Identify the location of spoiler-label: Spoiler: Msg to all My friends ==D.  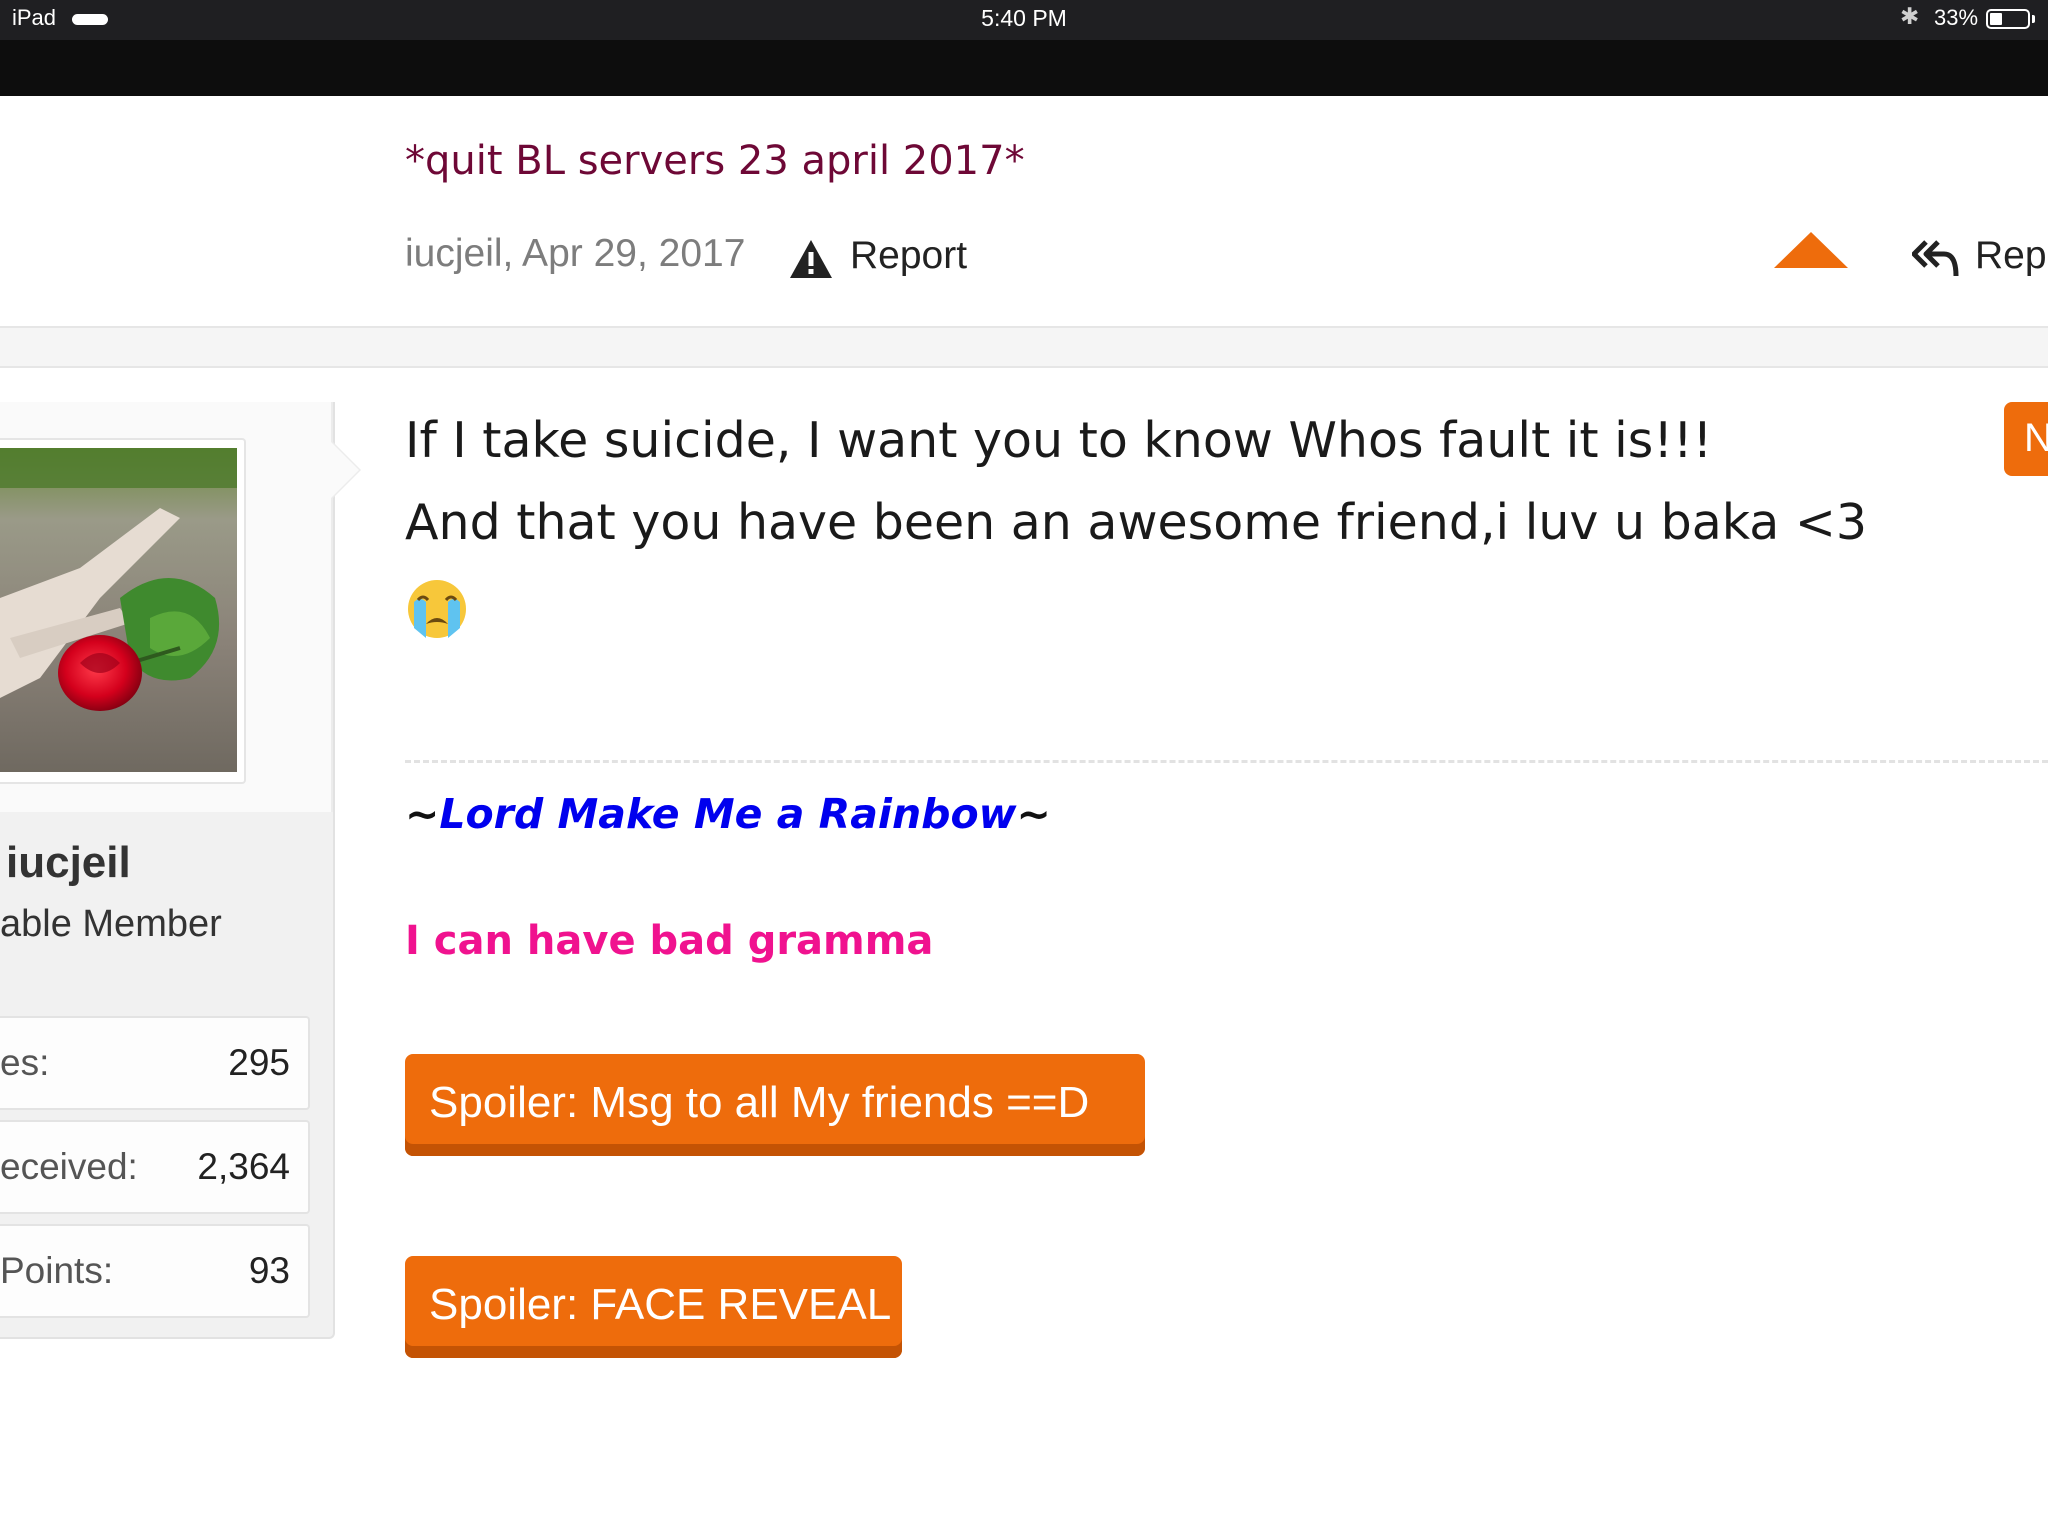
(759, 1102).